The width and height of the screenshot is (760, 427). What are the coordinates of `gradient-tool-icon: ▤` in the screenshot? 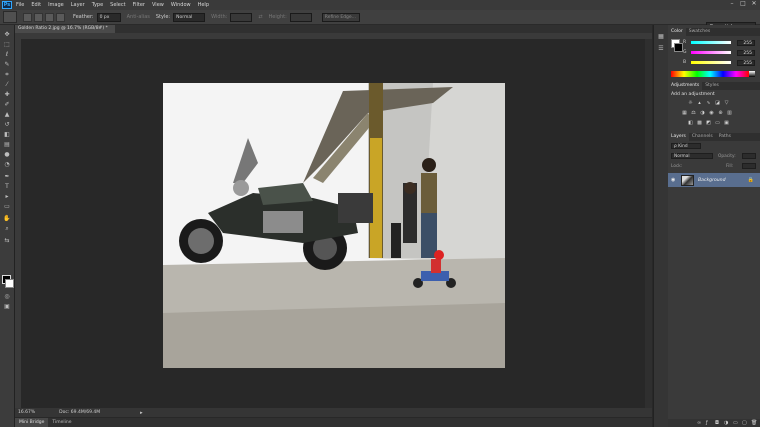 It's located at (7, 145).